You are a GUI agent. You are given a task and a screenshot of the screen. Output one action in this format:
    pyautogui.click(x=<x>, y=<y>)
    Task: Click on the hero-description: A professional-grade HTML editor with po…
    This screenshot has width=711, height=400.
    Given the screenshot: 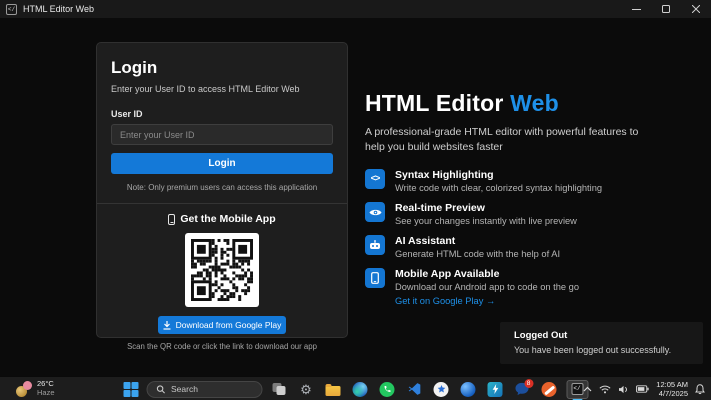 What is the action you would take?
    pyautogui.click(x=502, y=140)
    